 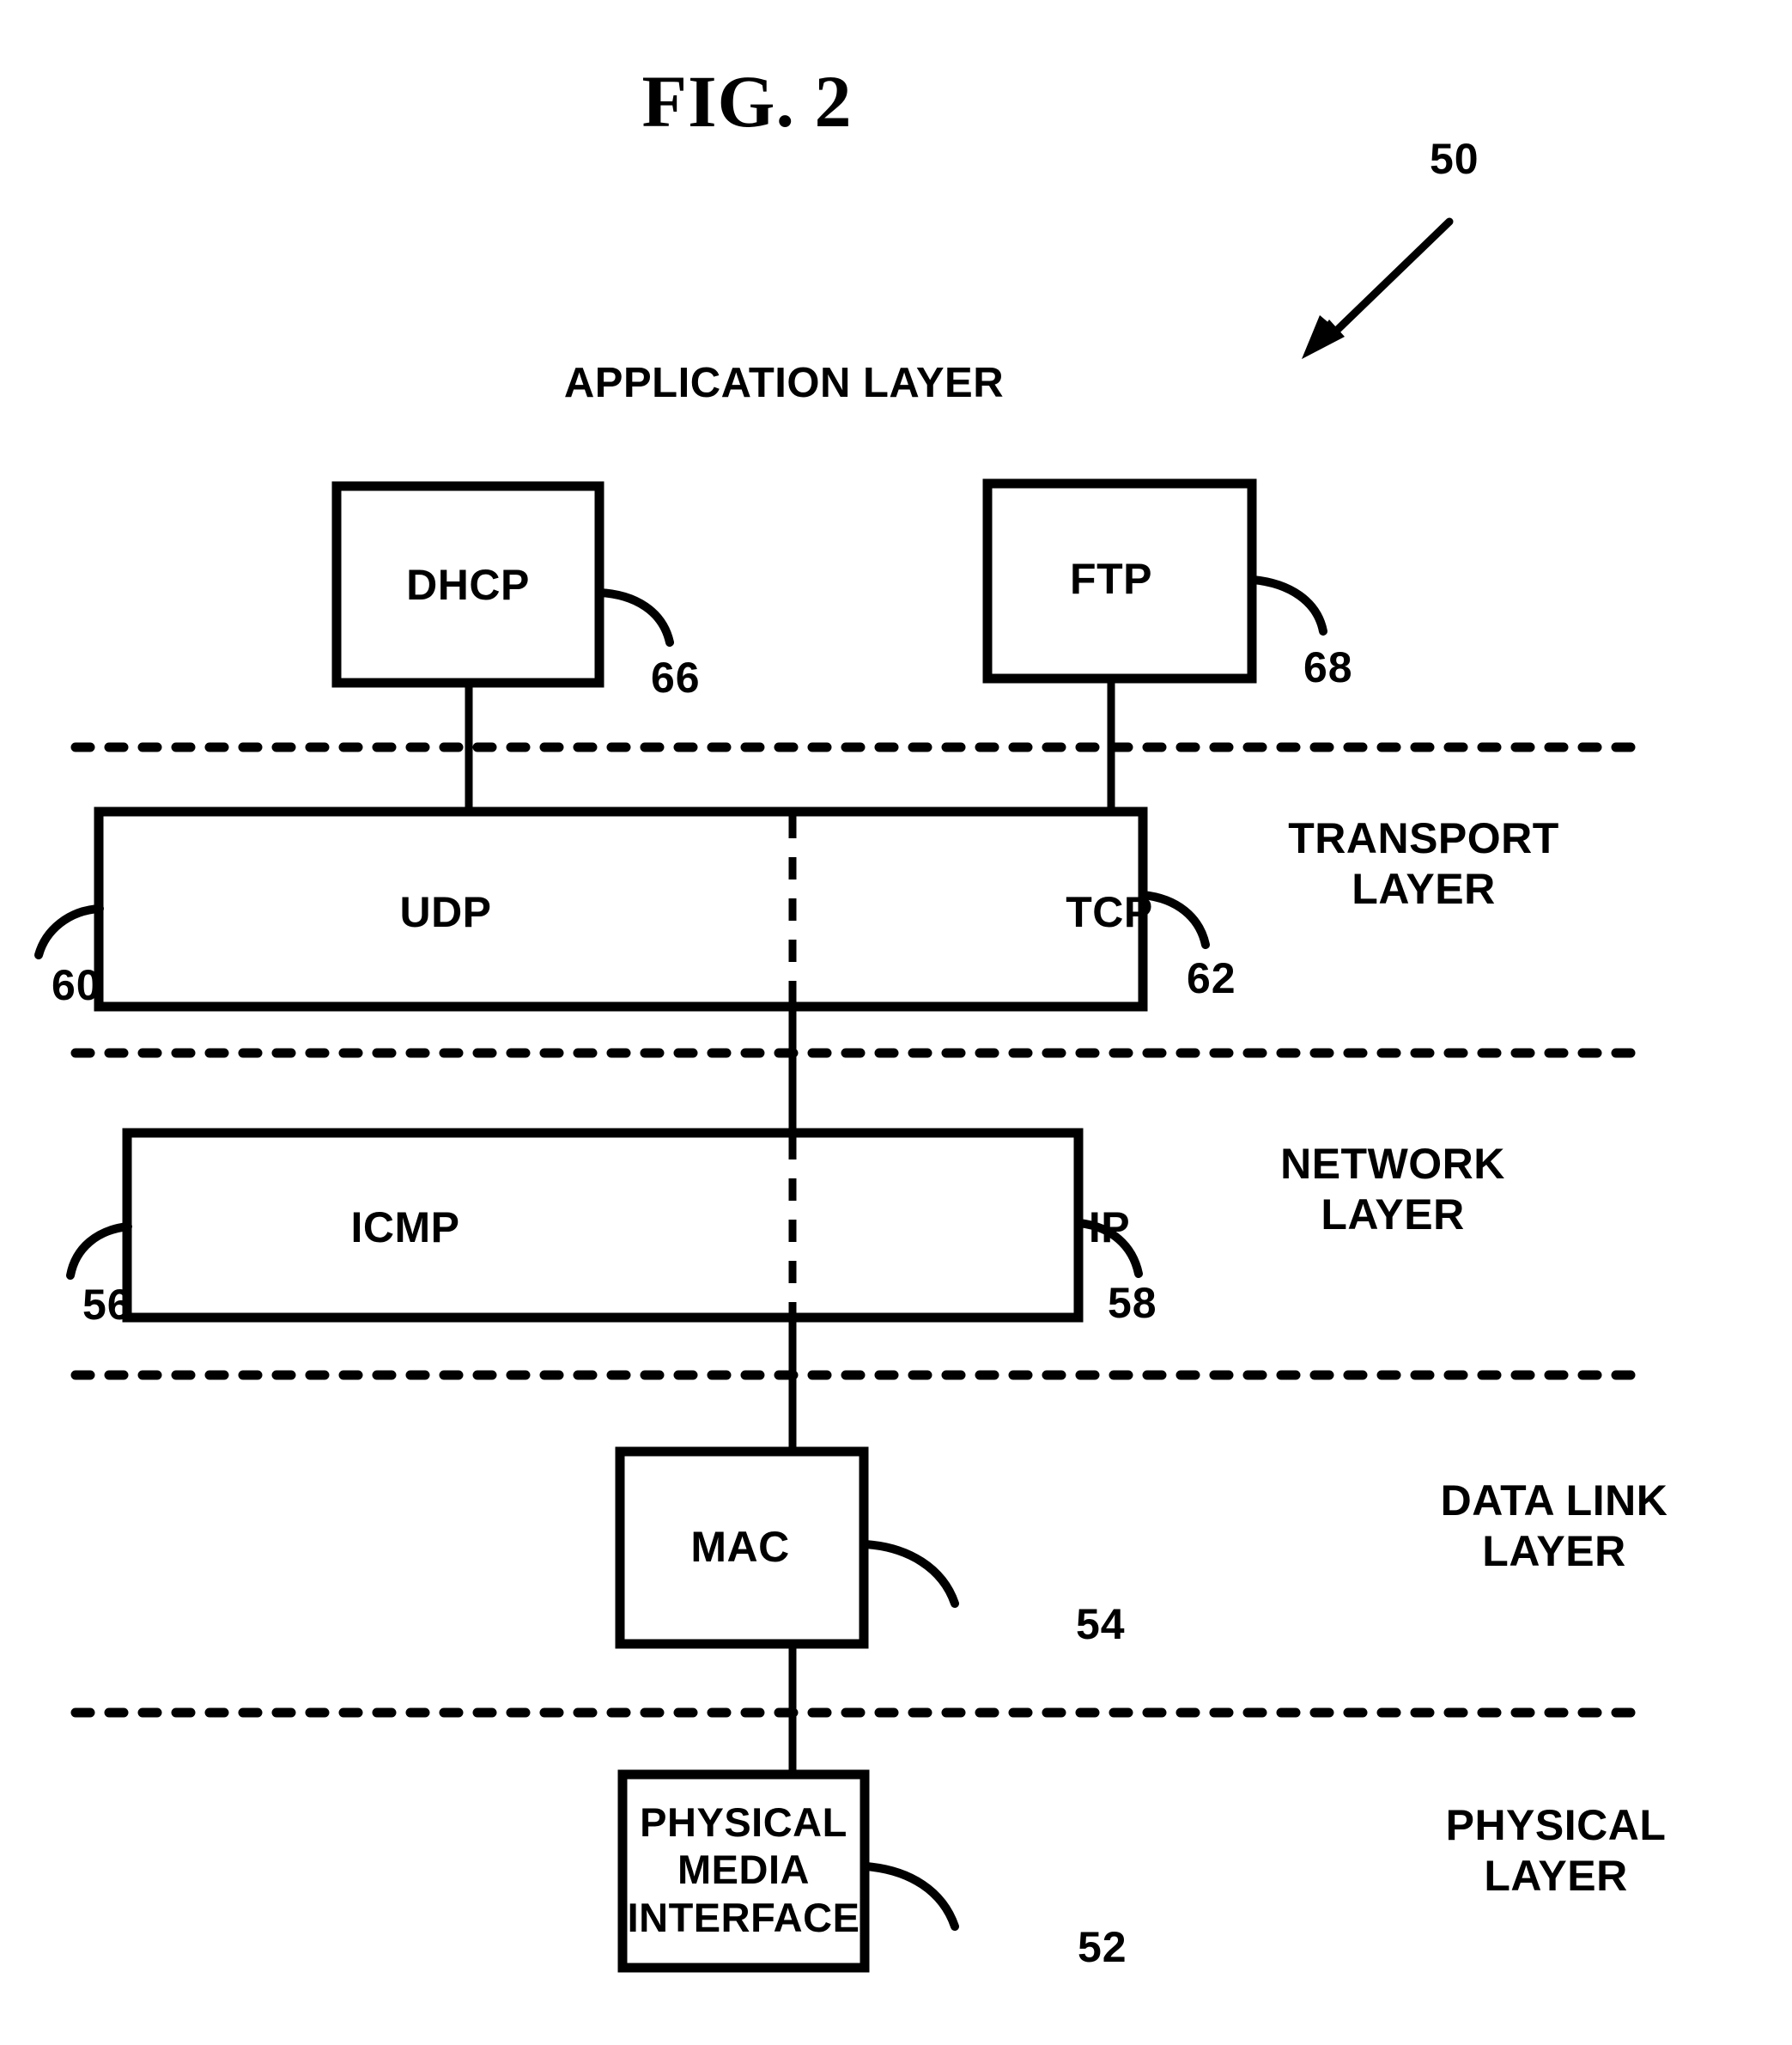 What do you see at coordinates (621, 909) in the screenshot?
I see `transport-layer-box` at bounding box center [621, 909].